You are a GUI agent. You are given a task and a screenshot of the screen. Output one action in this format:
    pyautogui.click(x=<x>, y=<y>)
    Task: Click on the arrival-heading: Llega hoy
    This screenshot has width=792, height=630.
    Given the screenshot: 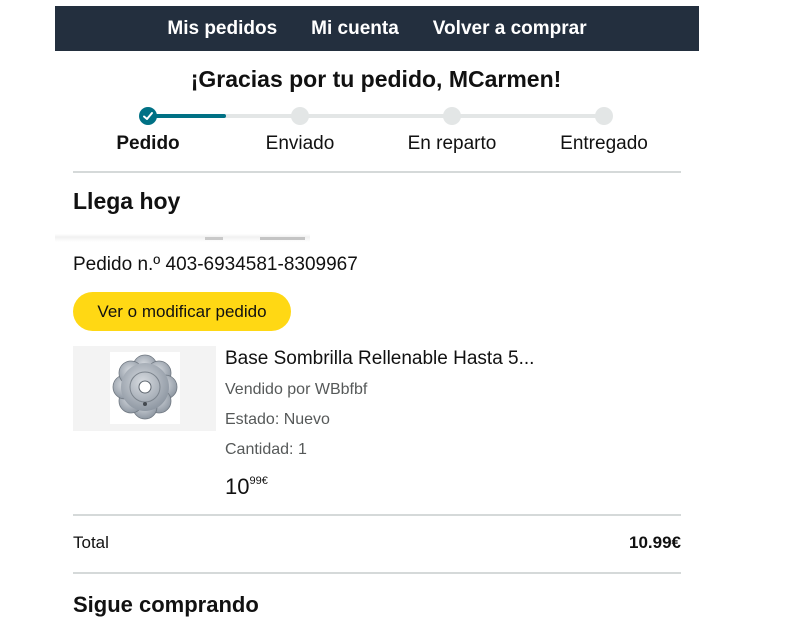 What is the action you would take?
    pyautogui.click(x=127, y=201)
    